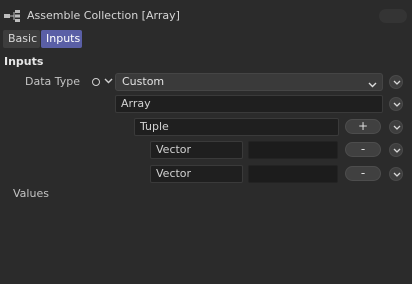 The height and width of the screenshot is (284, 412). What do you see at coordinates (363, 126) in the screenshot?
I see `add-button: +` at bounding box center [363, 126].